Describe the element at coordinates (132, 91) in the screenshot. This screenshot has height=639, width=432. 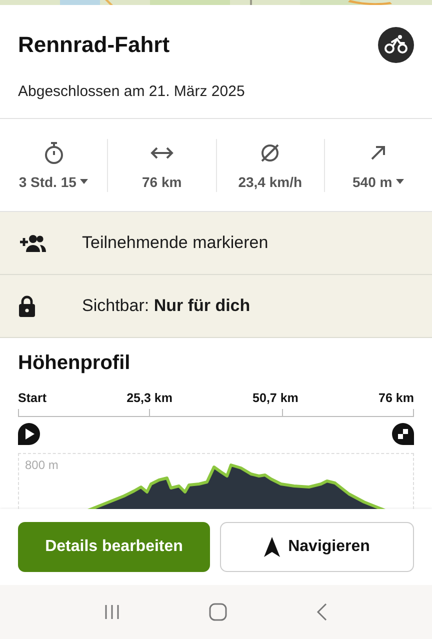
I see `completion-date: Abgeschlossen am 21. März 2025` at that location.